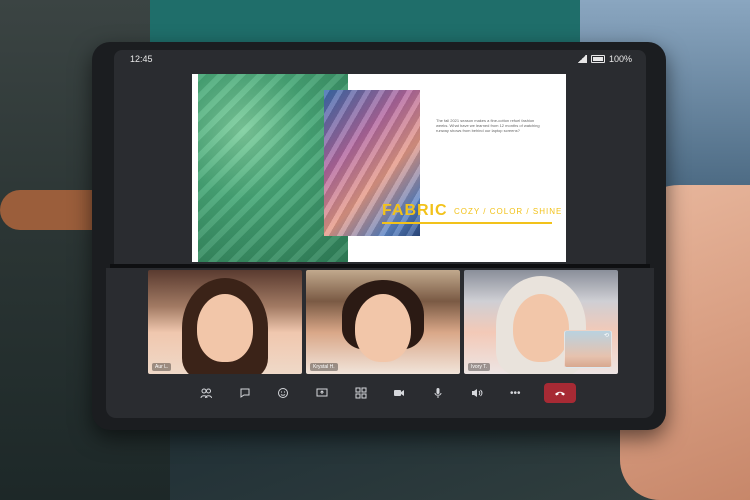  Describe the element at coordinates (399, 393) in the screenshot. I see `camera-icon` at that location.